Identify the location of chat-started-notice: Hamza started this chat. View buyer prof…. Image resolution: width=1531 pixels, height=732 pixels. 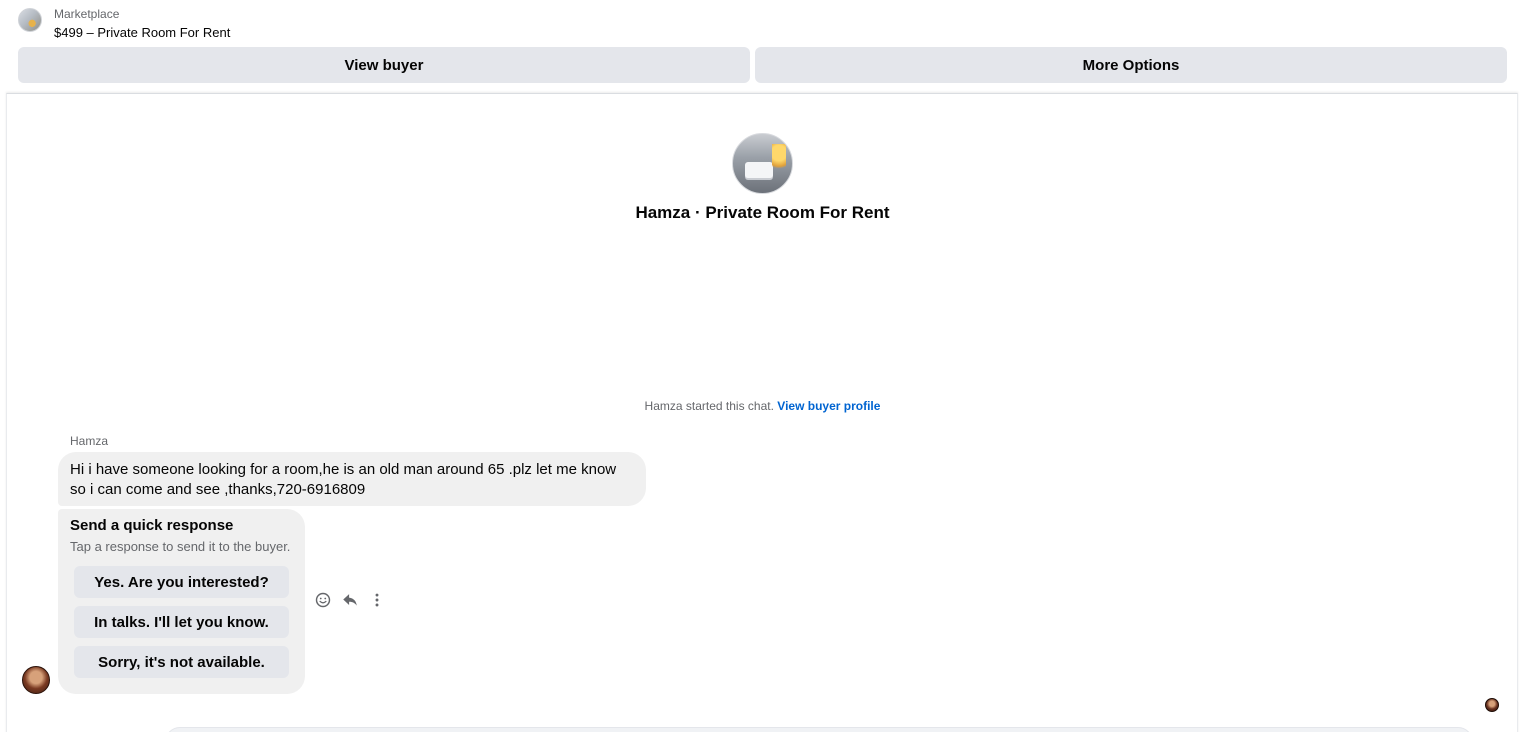
(762, 406).